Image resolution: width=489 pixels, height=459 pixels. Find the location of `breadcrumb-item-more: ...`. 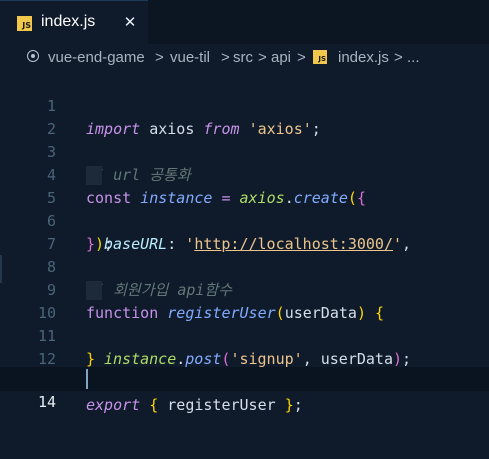

breadcrumb-item-more: ... is located at coordinates (413, 57).